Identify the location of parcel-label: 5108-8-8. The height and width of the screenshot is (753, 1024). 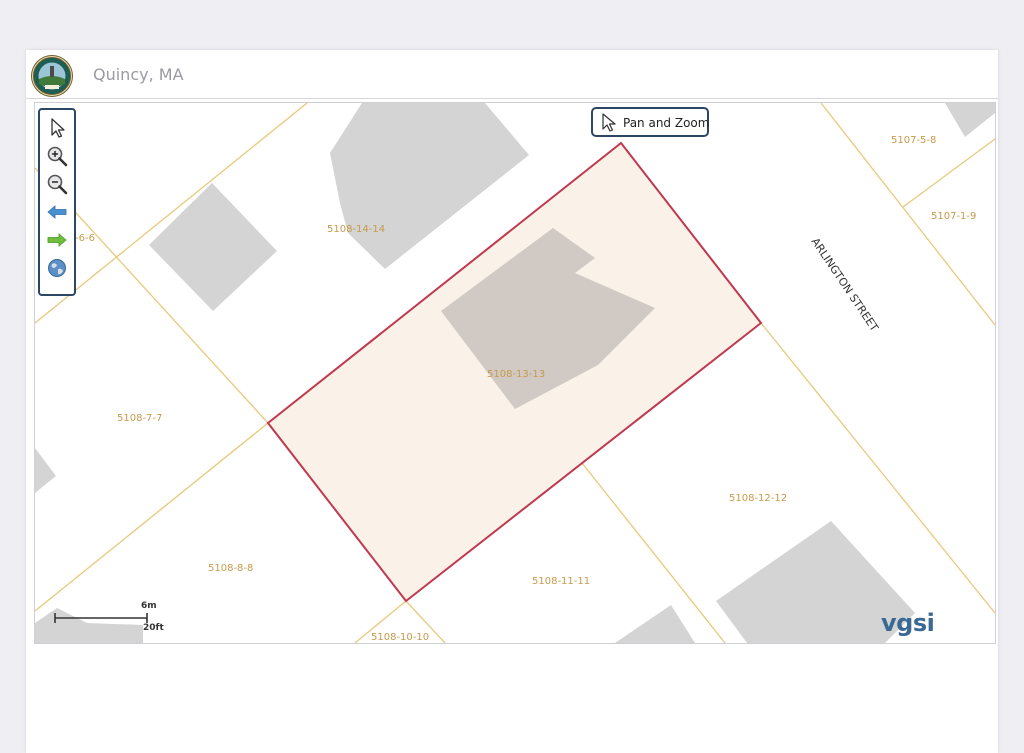
(230, 568).